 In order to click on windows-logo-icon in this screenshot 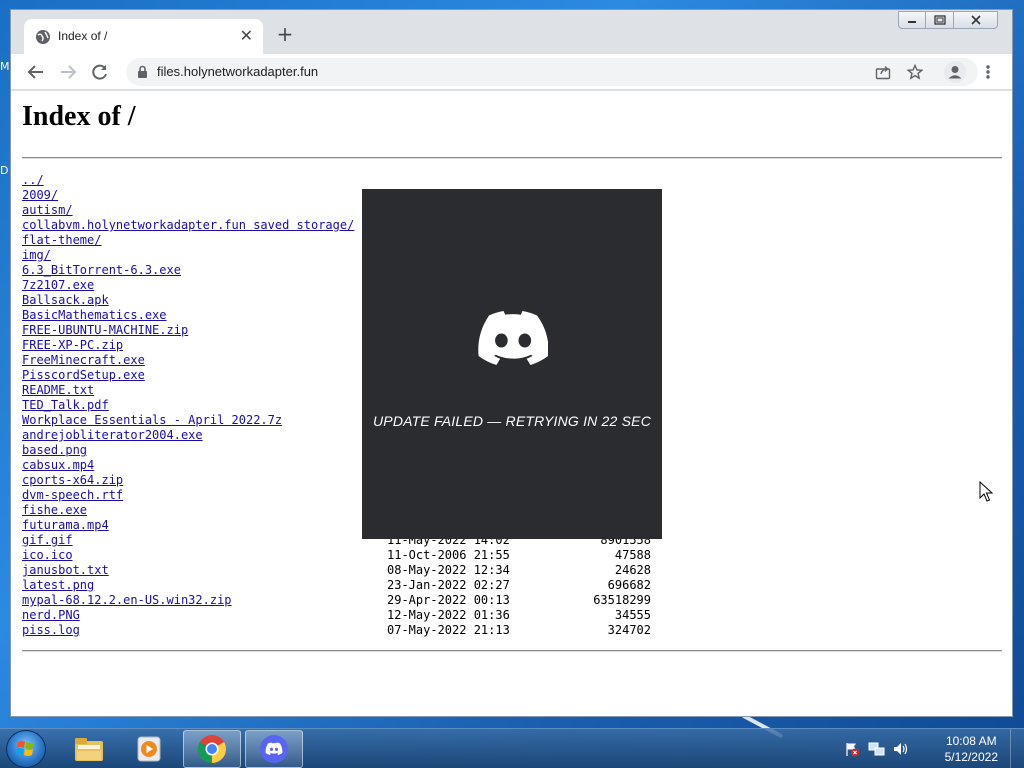, I will do `click(25, 748)`.